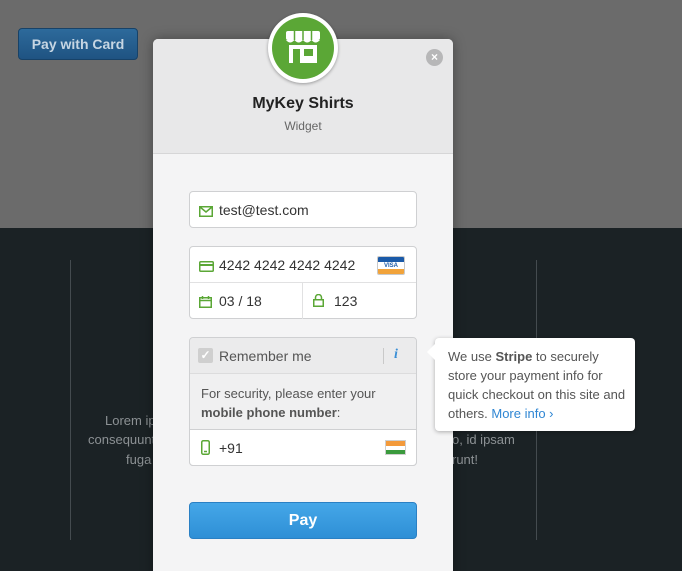  Describe the element at coordinates (391, 265) in the screenshot. I see `visa-card-icon: VISA` at that location.